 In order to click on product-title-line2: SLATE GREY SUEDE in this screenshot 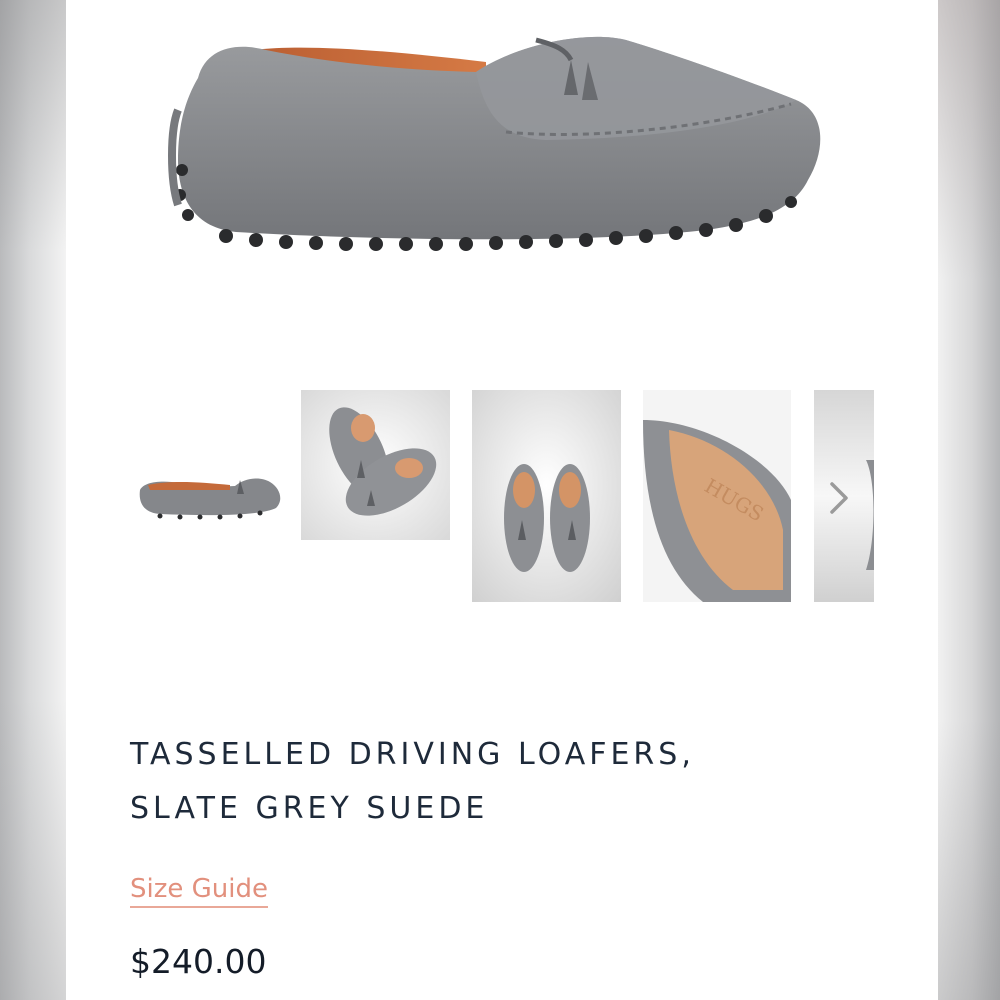, I will do `click(309, 808)`.